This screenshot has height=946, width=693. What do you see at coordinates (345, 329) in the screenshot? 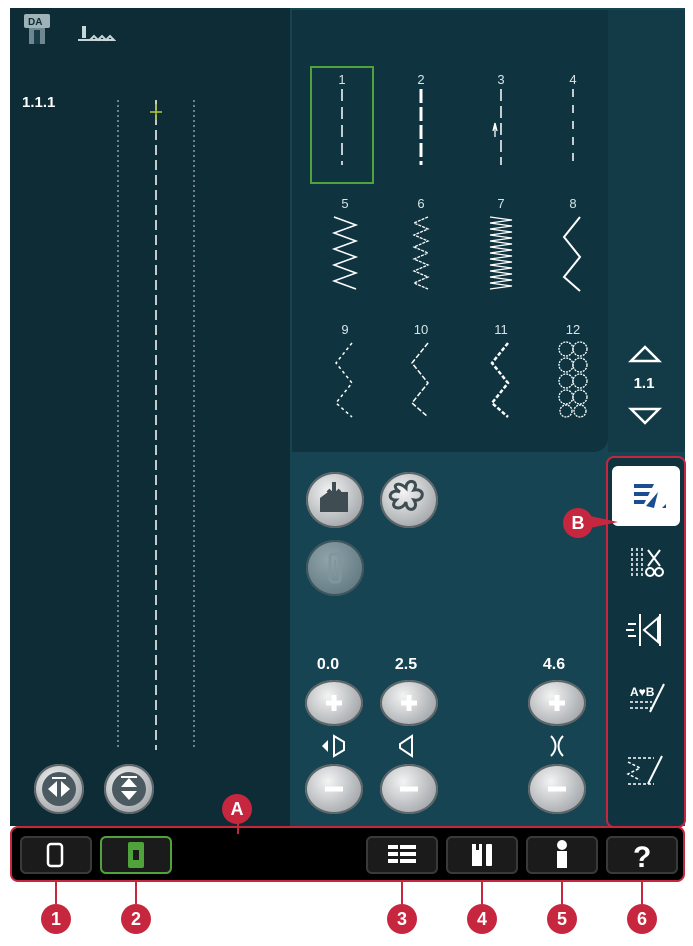
I see `stitch-number: 9` at bounding box center [345, 329].